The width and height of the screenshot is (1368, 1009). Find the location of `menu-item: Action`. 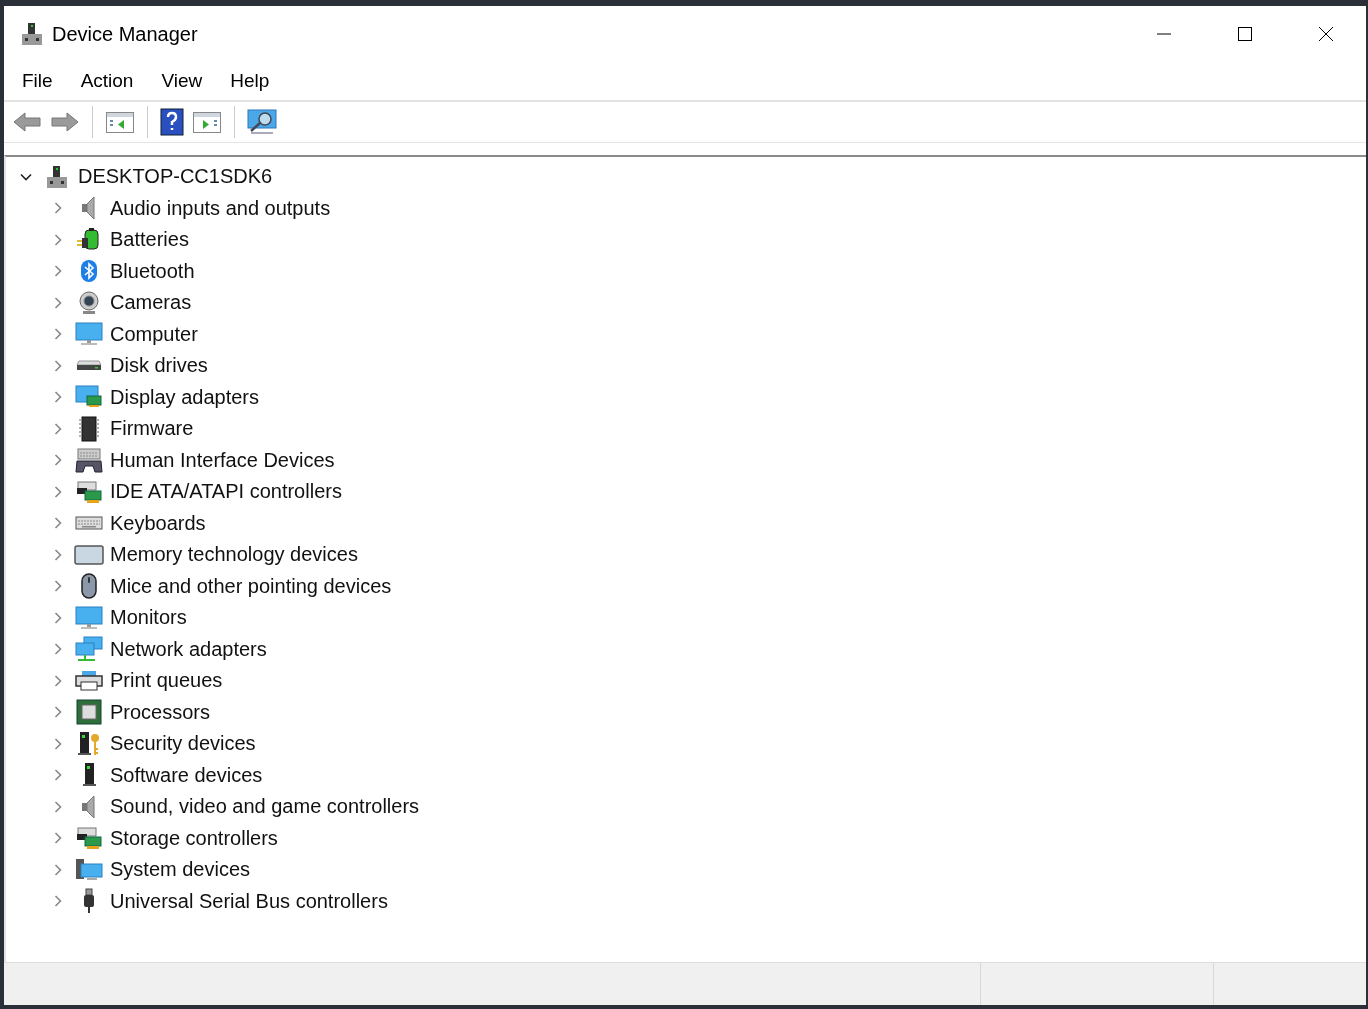

menu-item: Action is located at coordinates (110, 81).